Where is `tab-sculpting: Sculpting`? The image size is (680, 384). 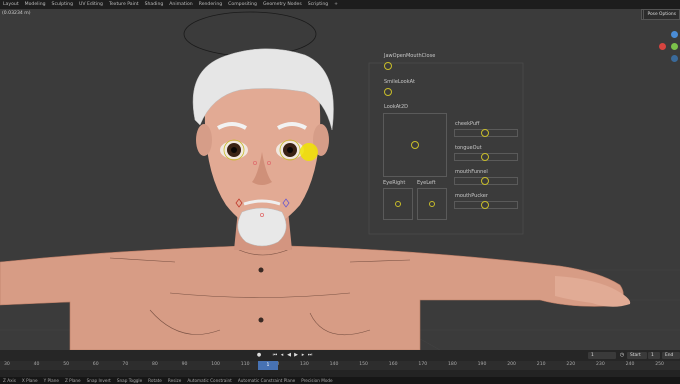
tab-sculpting: Sculpting is located at coordinates (62, 4).